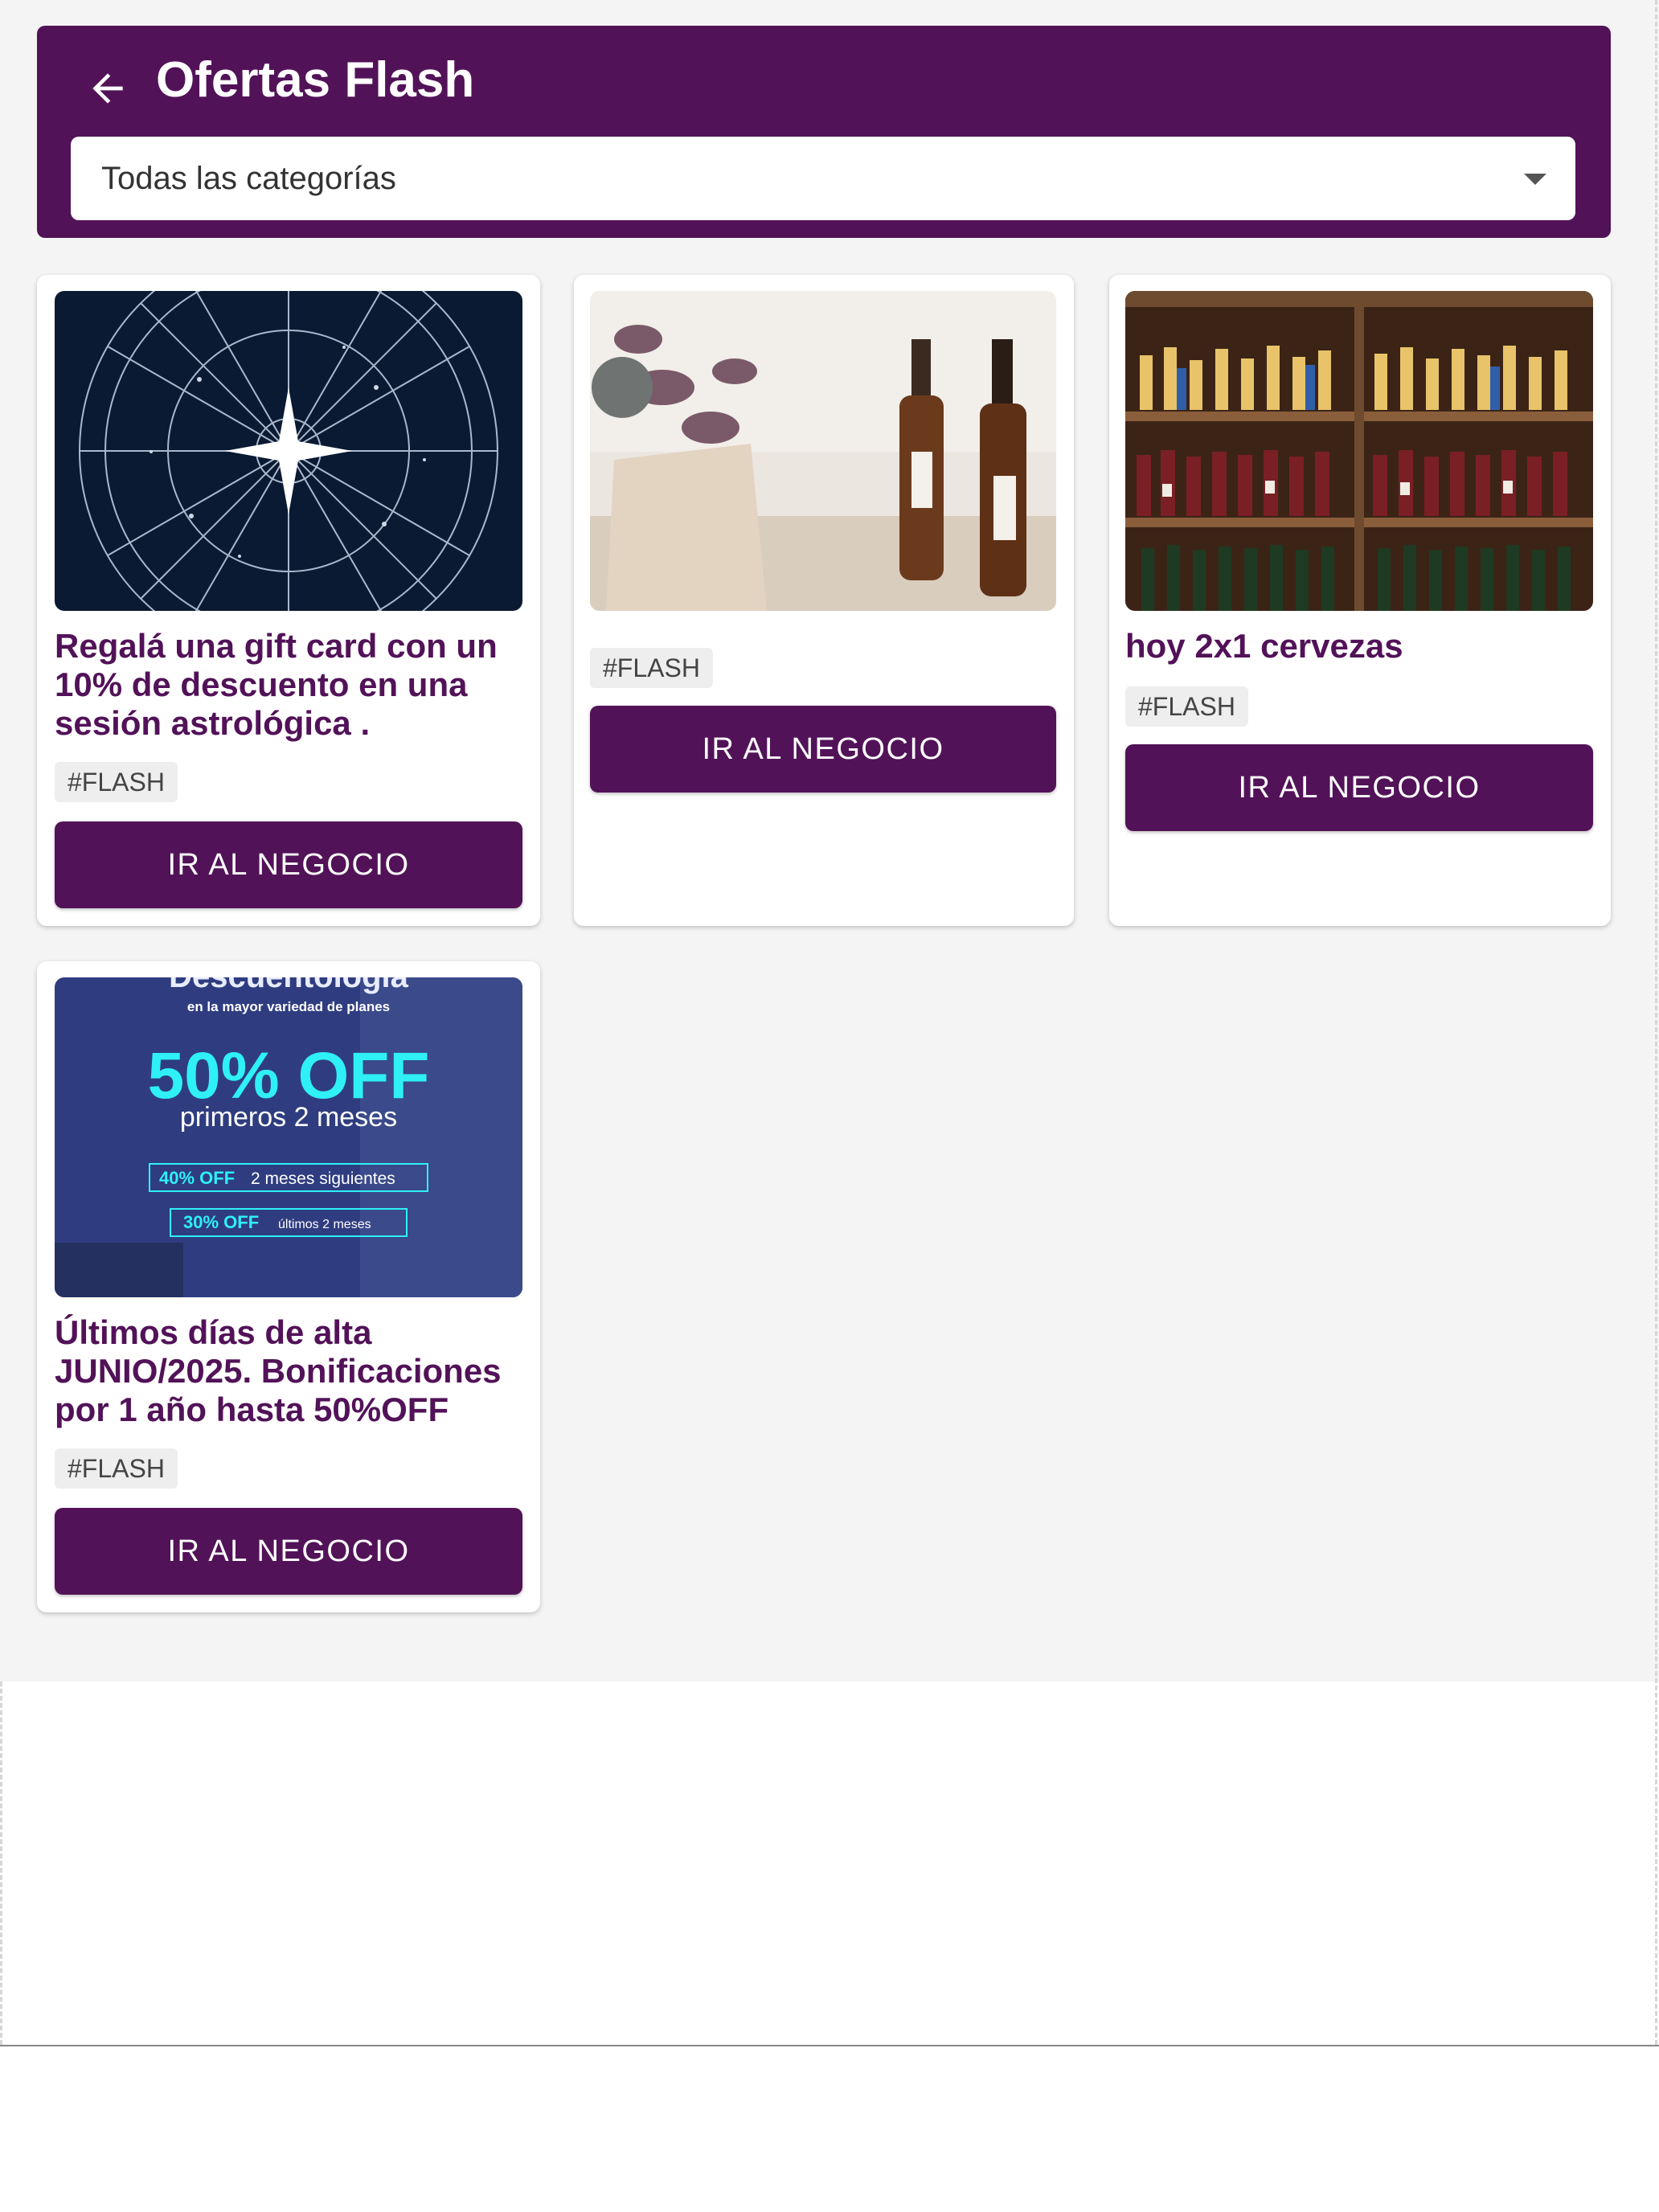  I want to click on category-select: Todas las categorías, so click(823, 178).